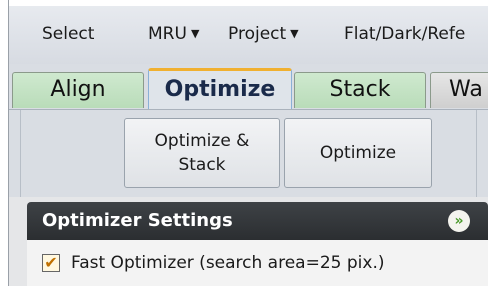  Describe the element at coordinates (202, 141) in the screenshot. I see `optimize-and-stack-label-line1: Optimize &` at that location.